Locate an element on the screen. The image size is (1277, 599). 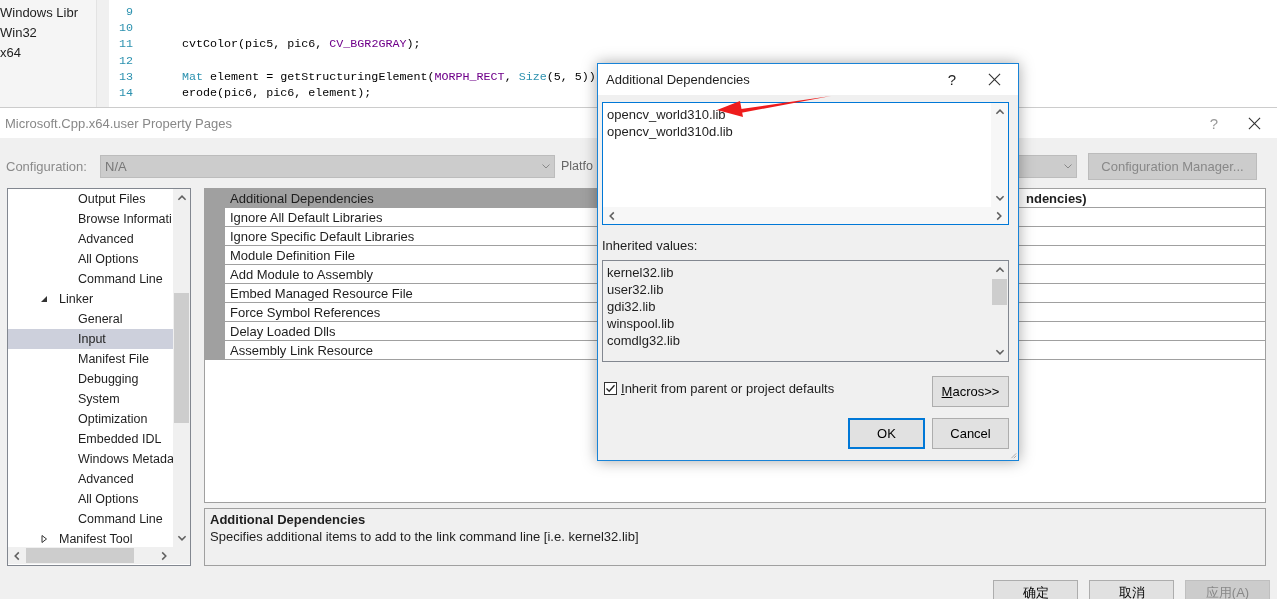
line-number: 12 is located at coordinates (125, 60).